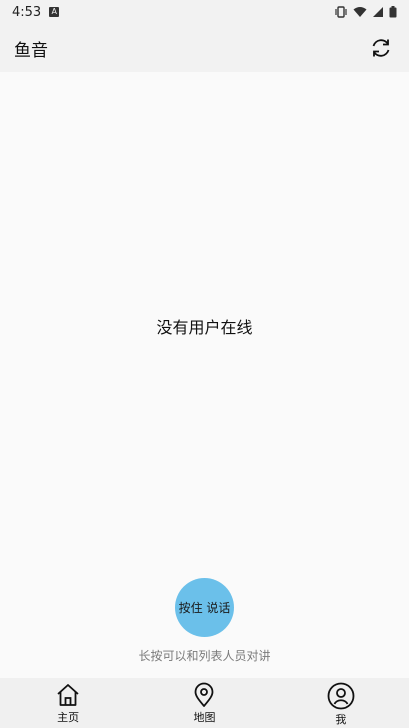 Image resolution: width=409 pixels, height=728 pixels. I want to click on app-bar: 鱼音, so click(204, 48).